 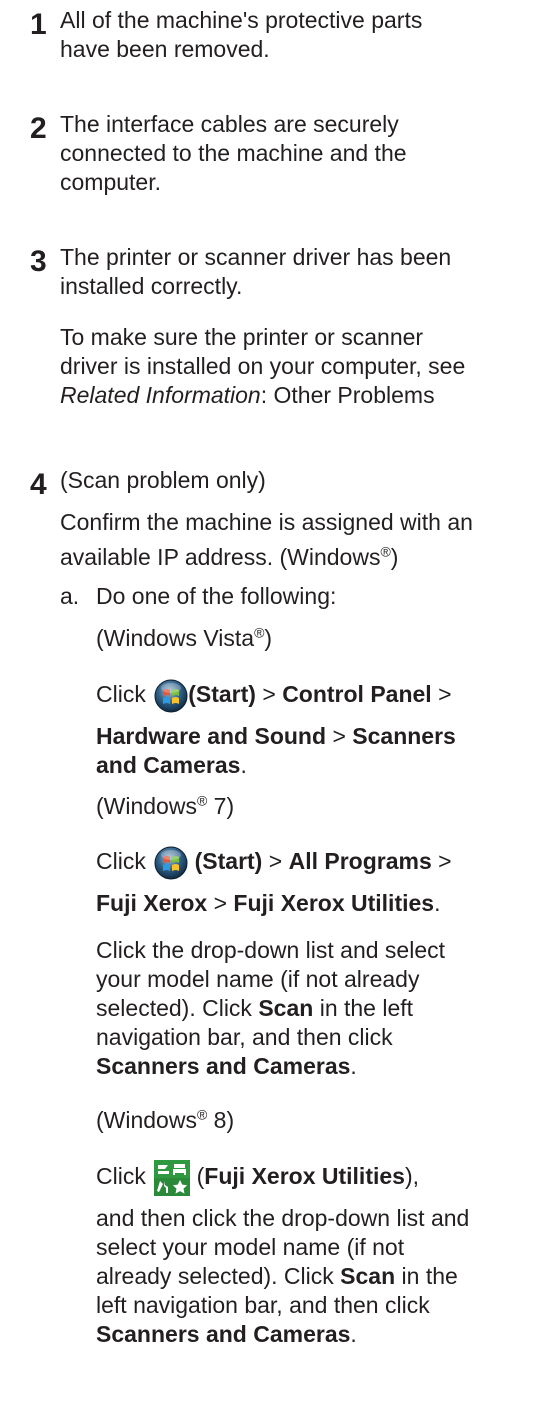 What do you see at coordinates (38, 128) in the screenshot?
I see `step-number: 2` at bounding box center [38, 128].